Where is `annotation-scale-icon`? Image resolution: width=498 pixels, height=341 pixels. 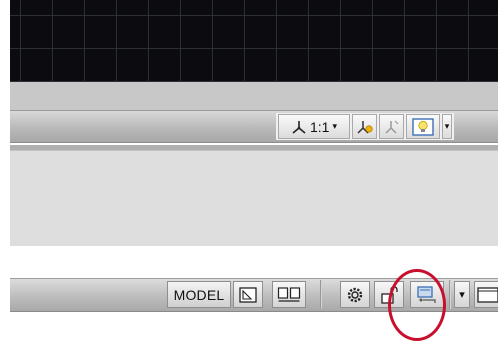
annotation-scale-icon is located at coordinates (299, 127).